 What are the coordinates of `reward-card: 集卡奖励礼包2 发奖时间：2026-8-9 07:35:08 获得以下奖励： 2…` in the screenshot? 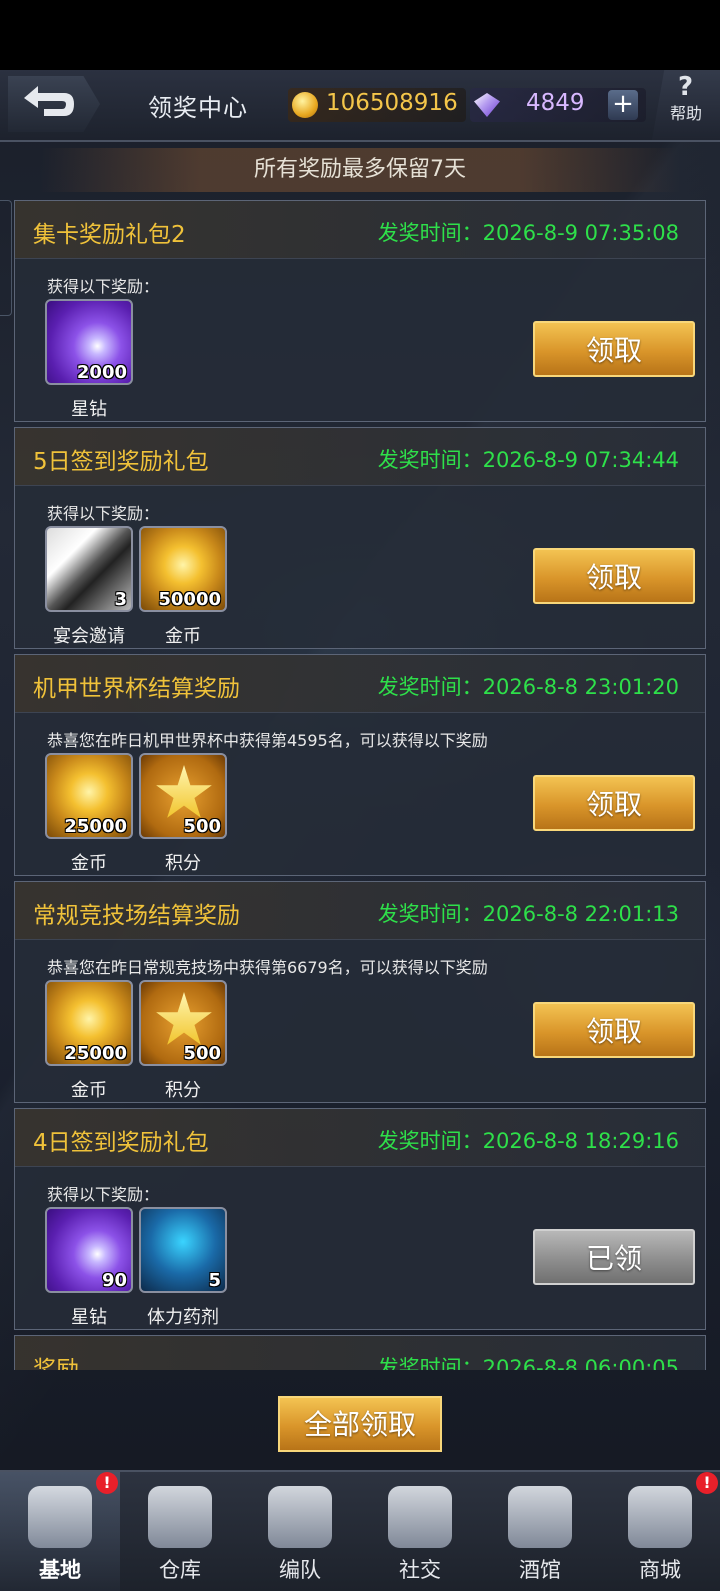 It's located at (360, 311).